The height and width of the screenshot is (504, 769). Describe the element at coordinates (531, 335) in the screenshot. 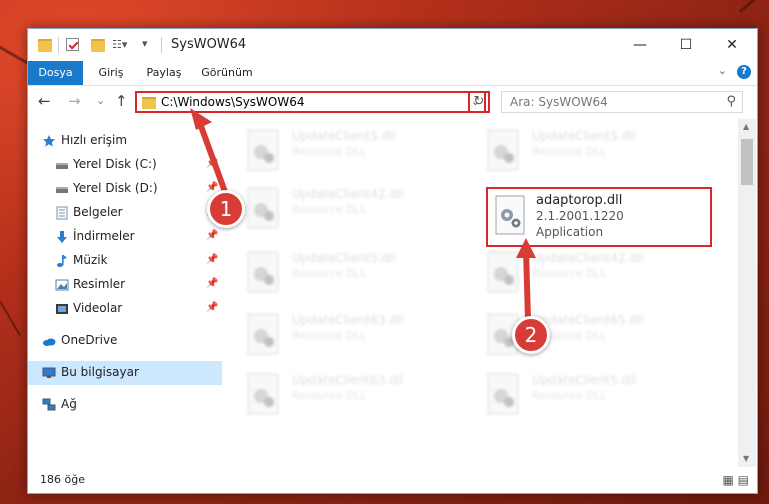

I see `step-badge-2: 2` at that location.